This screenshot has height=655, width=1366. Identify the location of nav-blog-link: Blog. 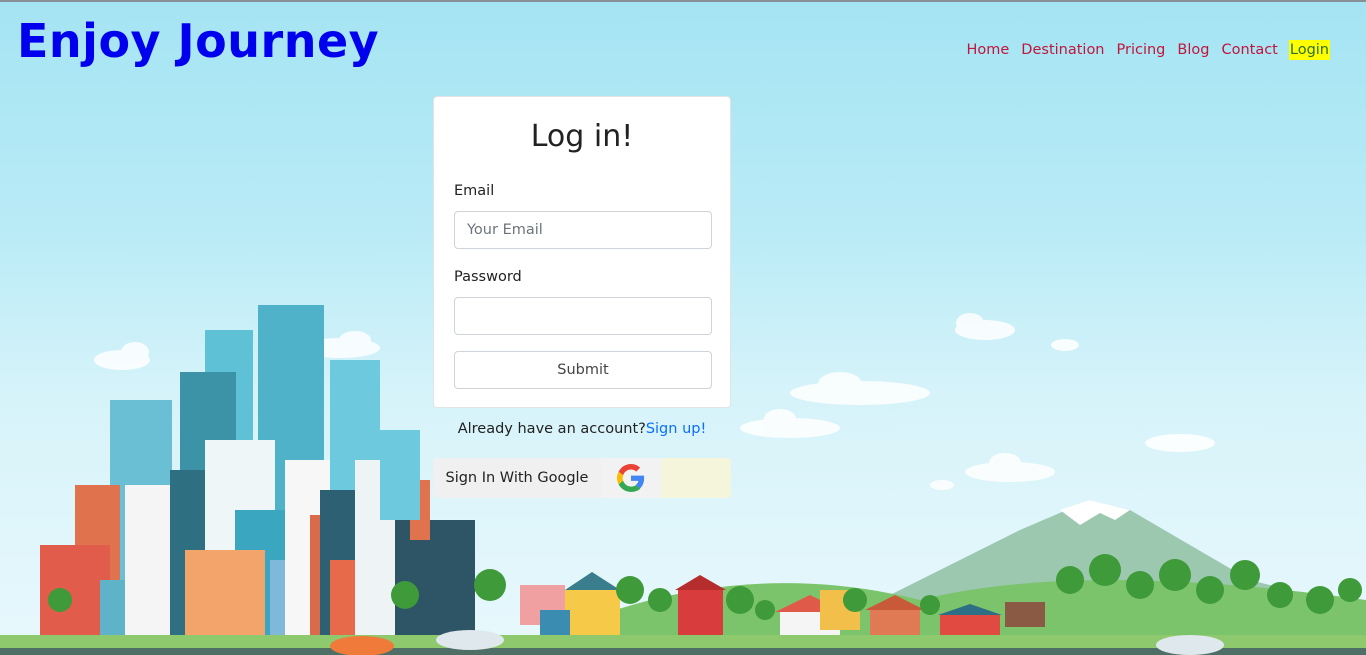
(1193, 50).